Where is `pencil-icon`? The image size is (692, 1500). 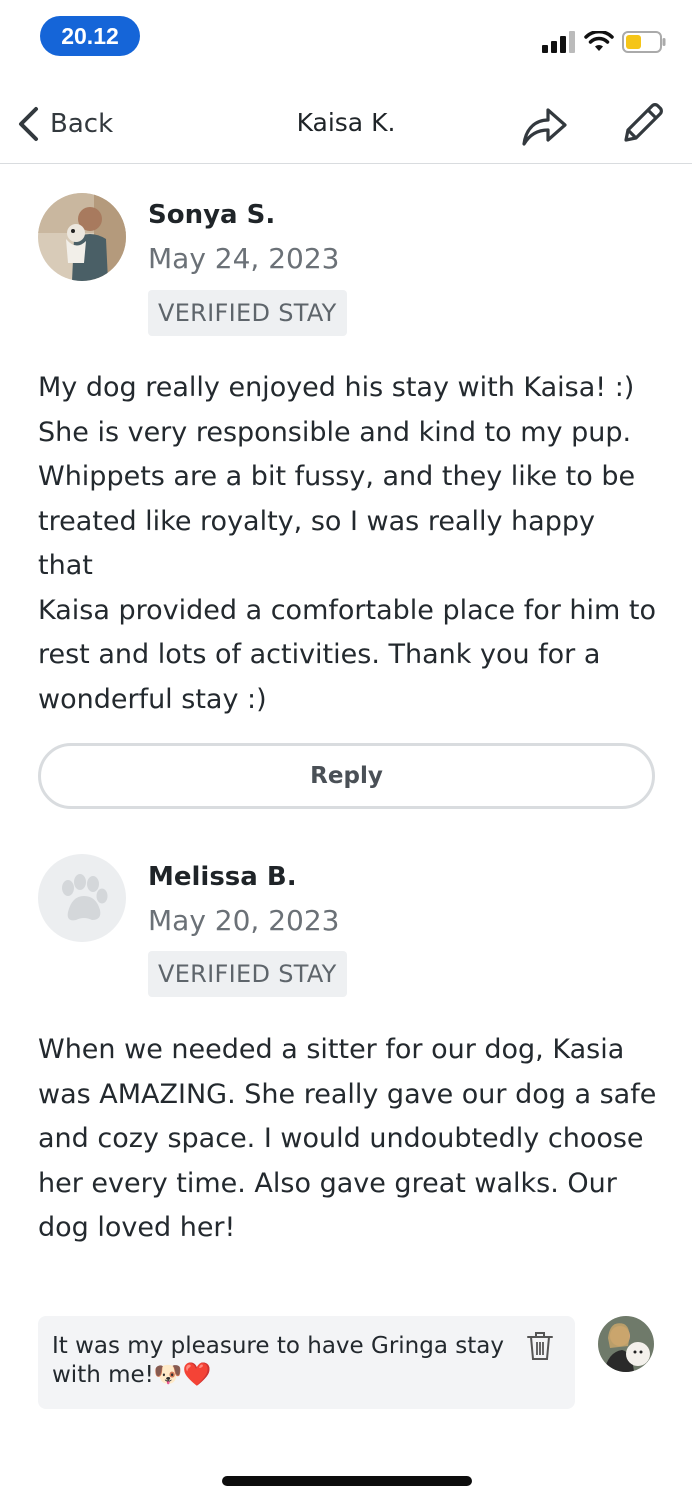 pencil-icon is located at coordinates (643, 122).